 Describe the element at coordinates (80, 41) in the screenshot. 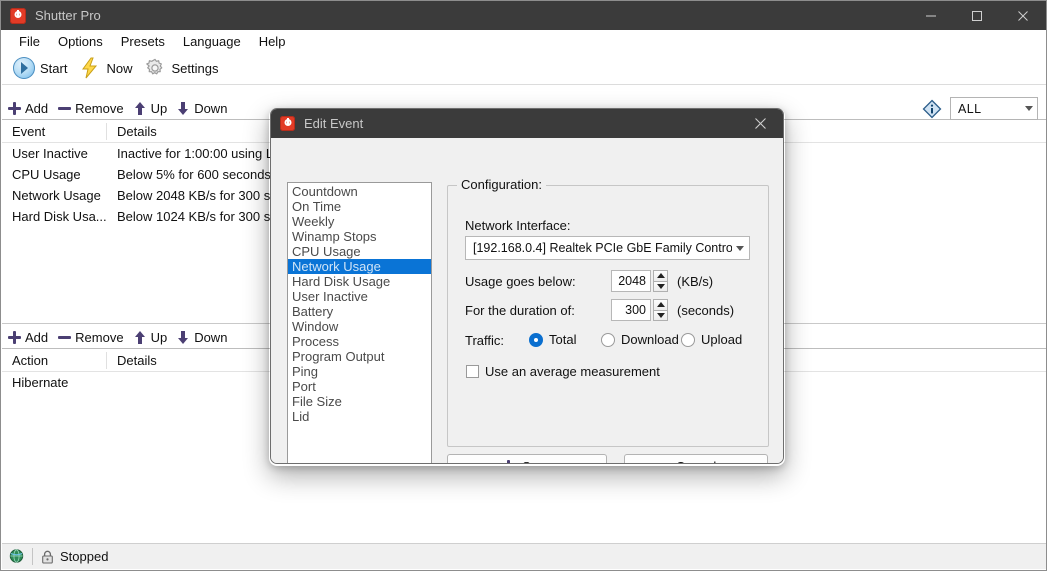

I see `menu-item-options: Options` at that location.